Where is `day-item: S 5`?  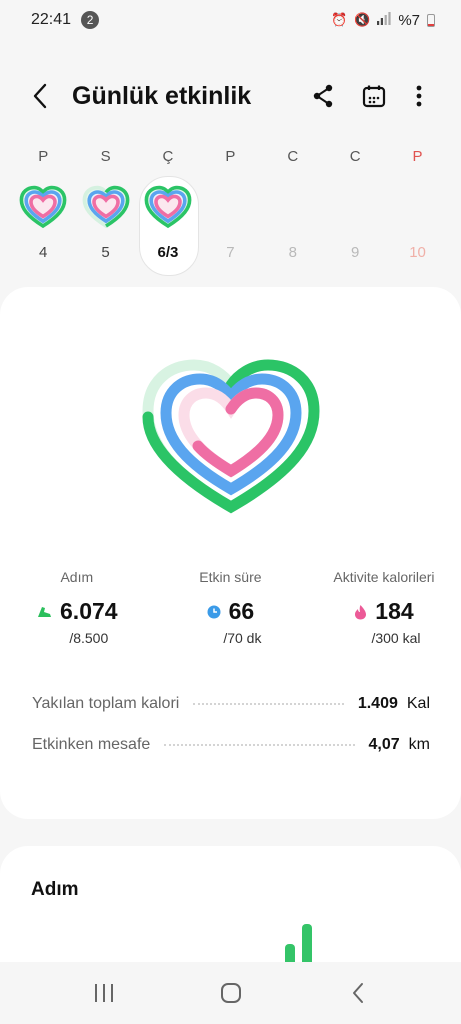
day-item: S 5 is located at coordinates (105, 201).